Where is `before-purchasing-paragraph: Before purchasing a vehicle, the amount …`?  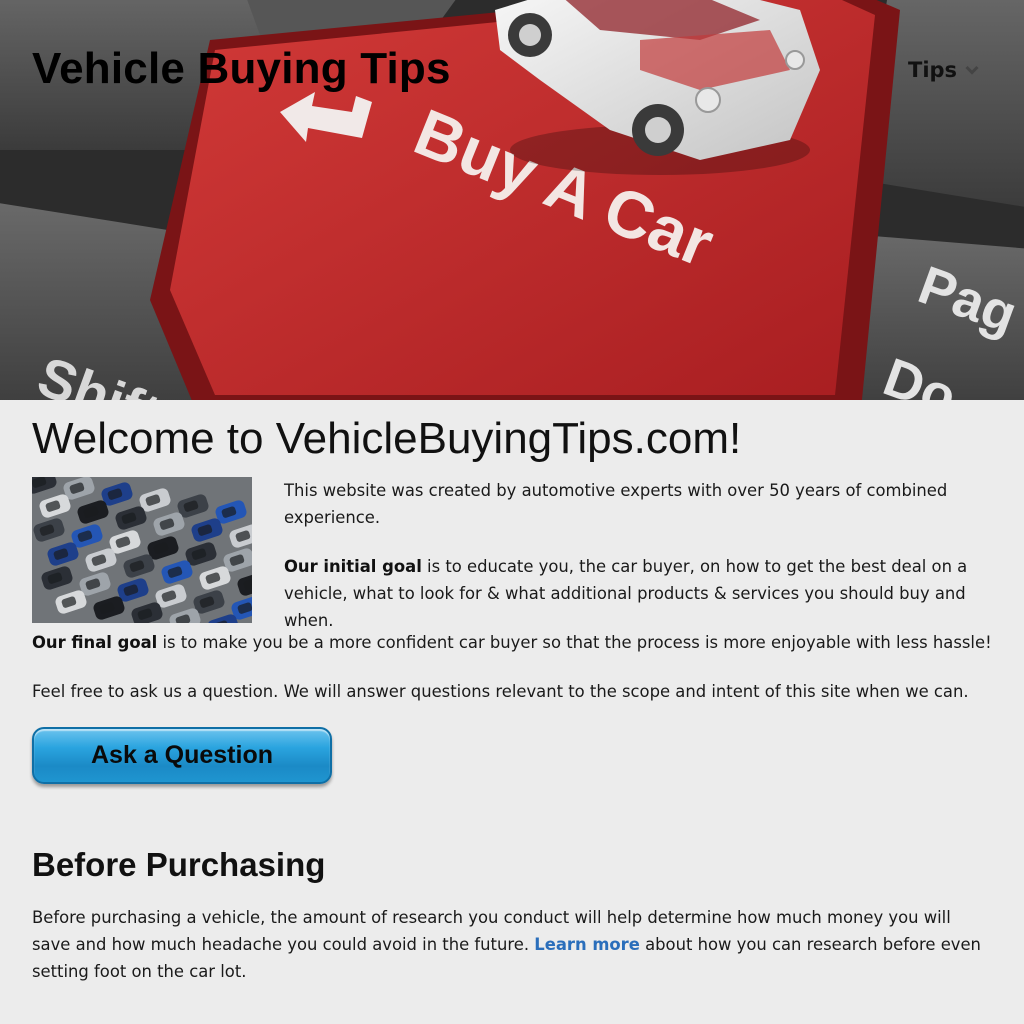
before-purchasing-paragraph: Before purchasing a vehicle, the amount … is located at coordinates (507, 944).